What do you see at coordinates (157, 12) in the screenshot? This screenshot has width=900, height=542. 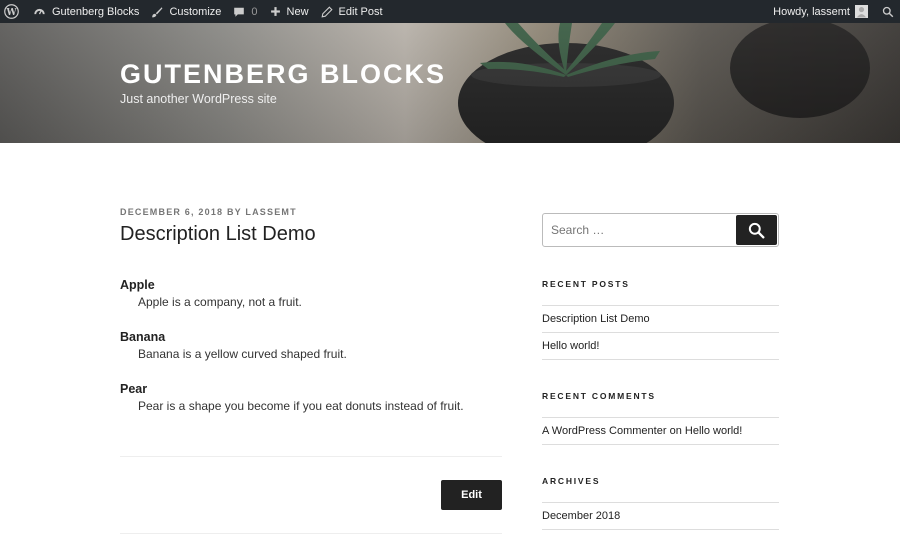 I see `brush-icon` at bounding box center [157, 12].